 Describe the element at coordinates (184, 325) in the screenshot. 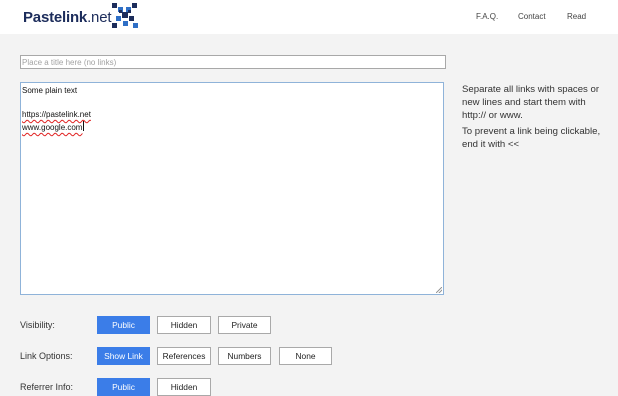

I see `visibility-hidden-button: Hidden` at that location.